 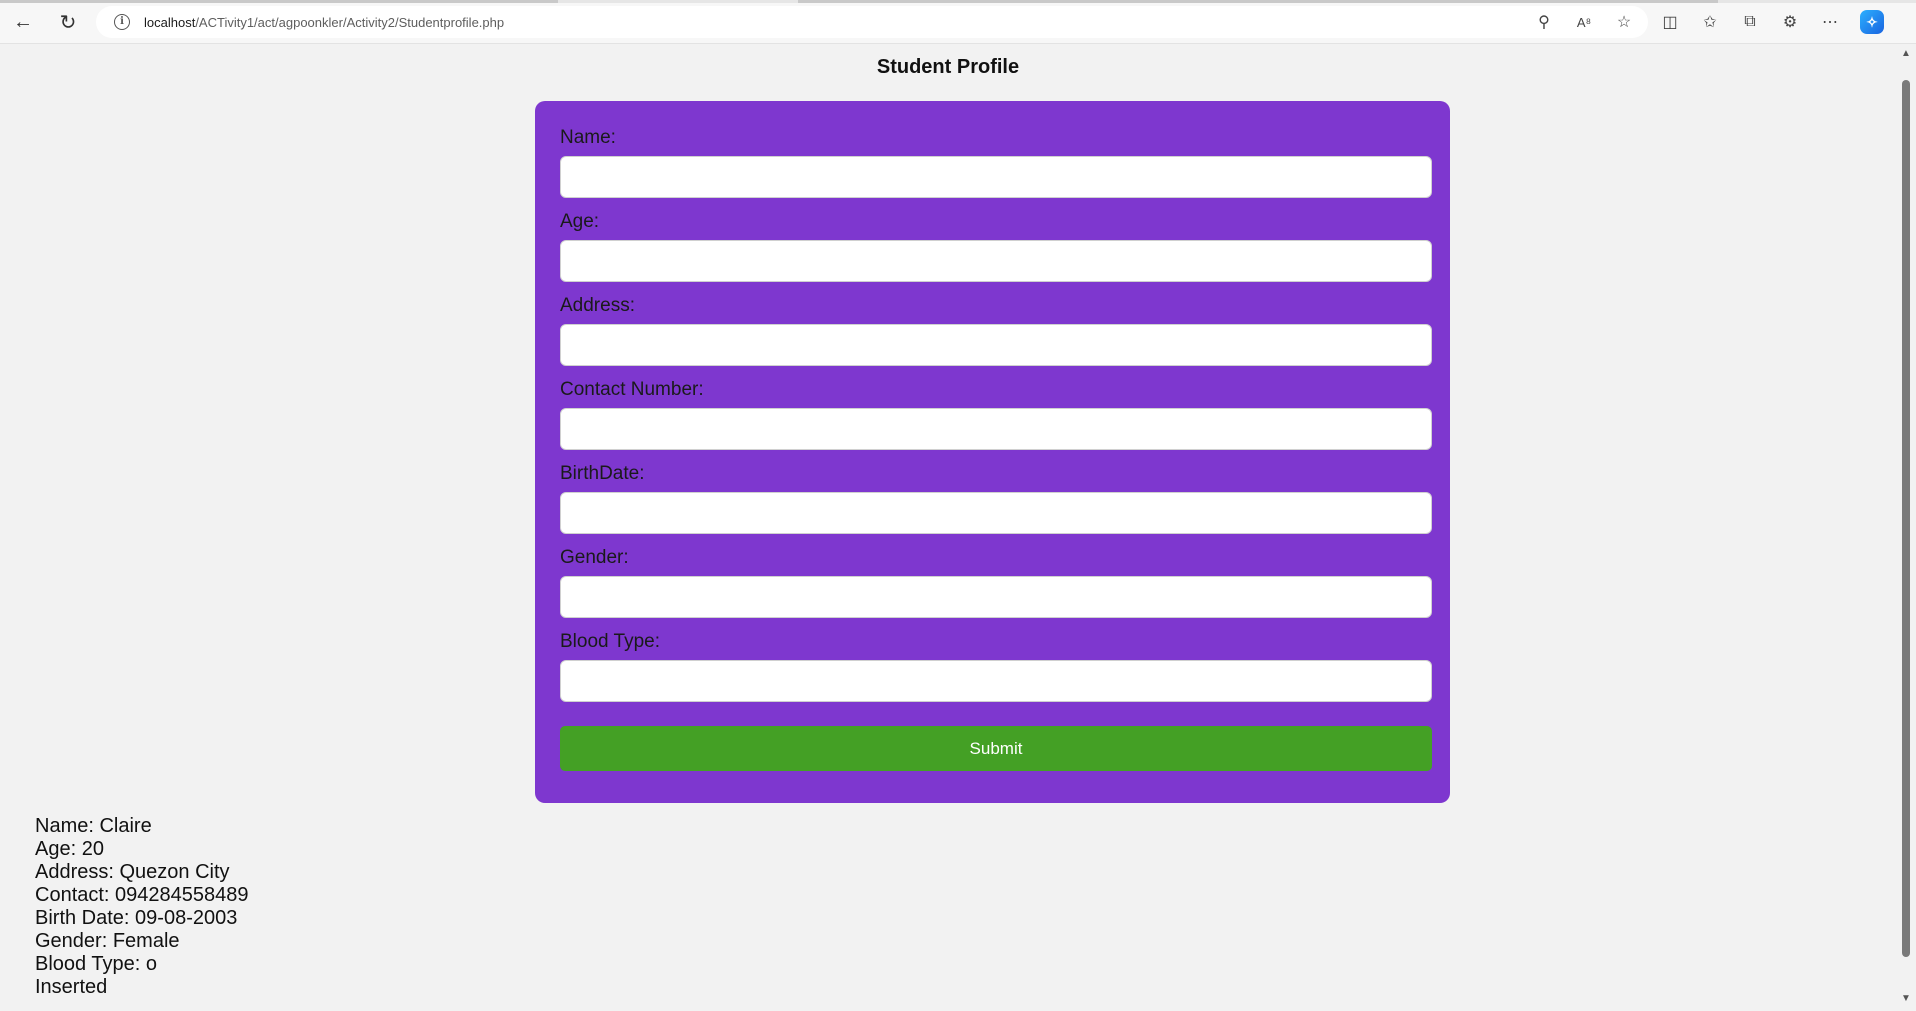 I want to click on split-screen-icon: ◫, so click(x=1670, y=22).